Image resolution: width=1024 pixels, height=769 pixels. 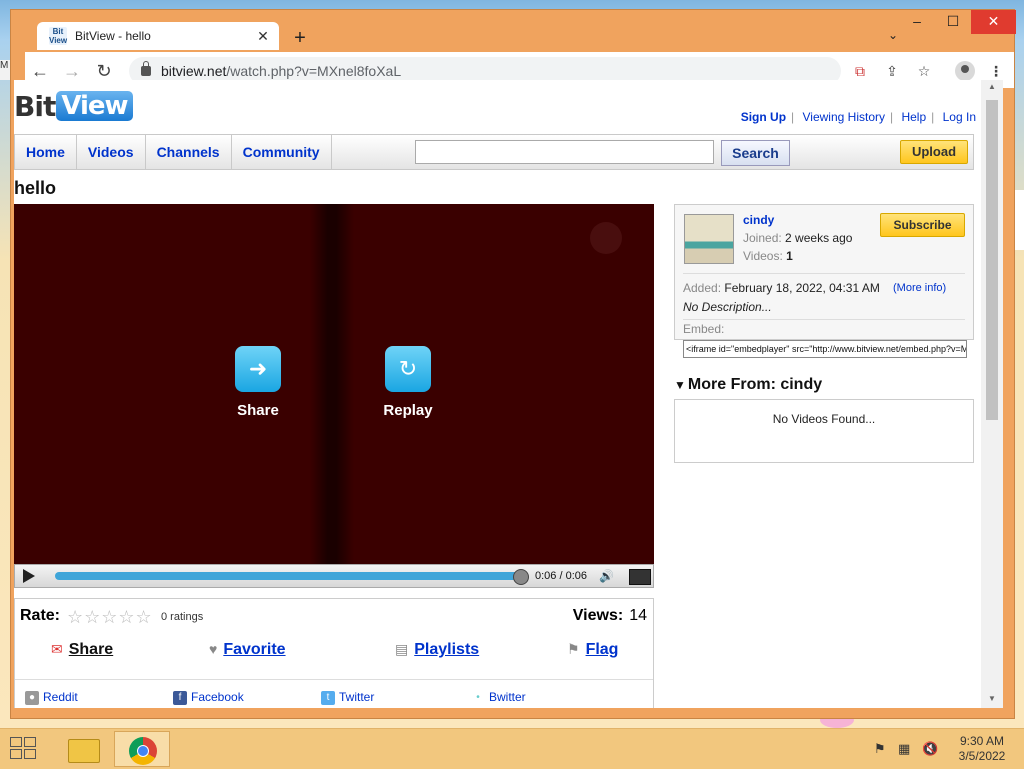 I want to click on player-controls: 0:06 / 0:06 🔊, so click(x=334, y=576).